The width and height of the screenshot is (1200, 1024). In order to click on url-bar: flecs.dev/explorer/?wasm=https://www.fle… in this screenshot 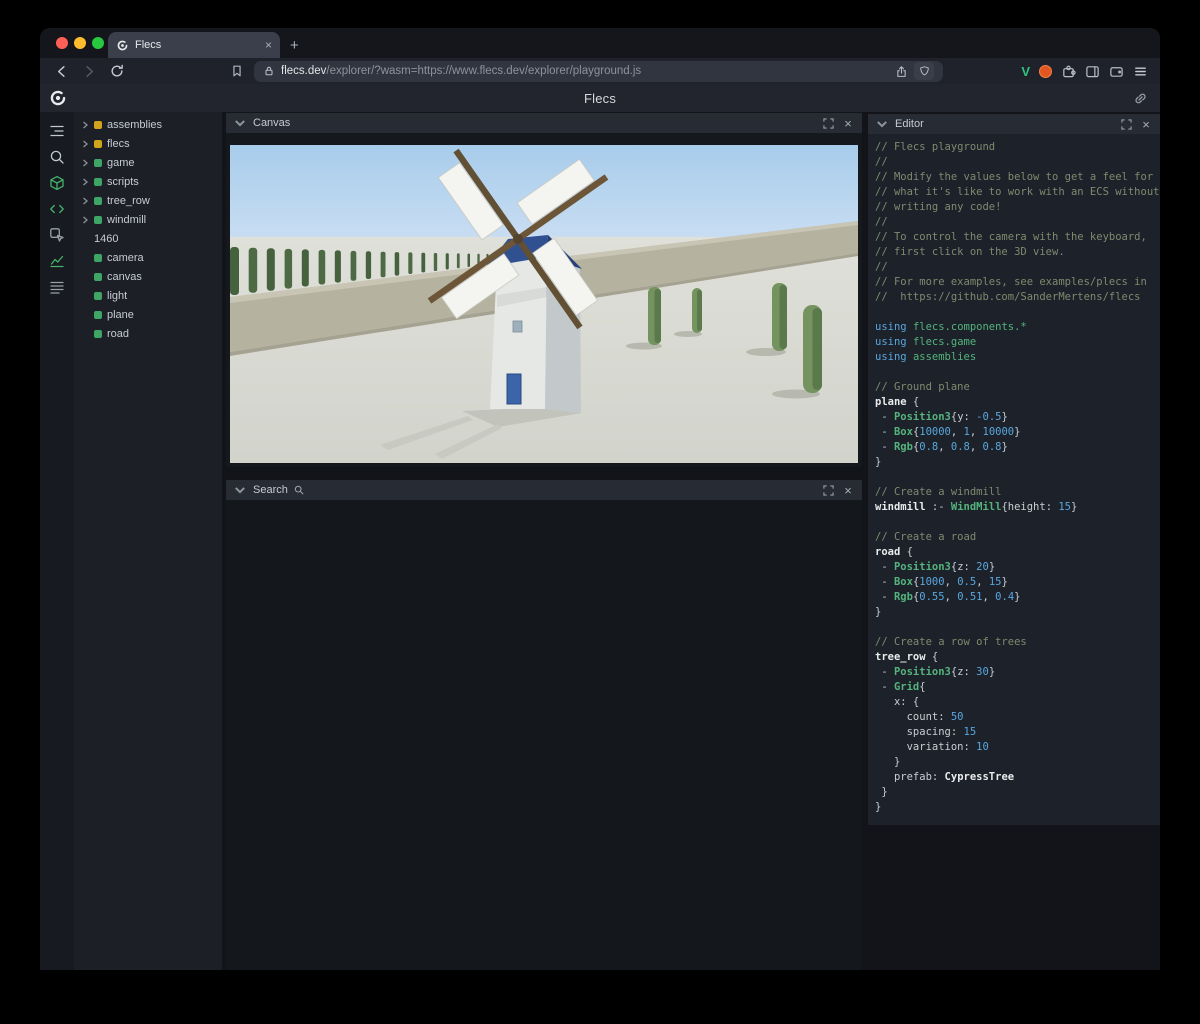, I will do `click(599, 71)`.